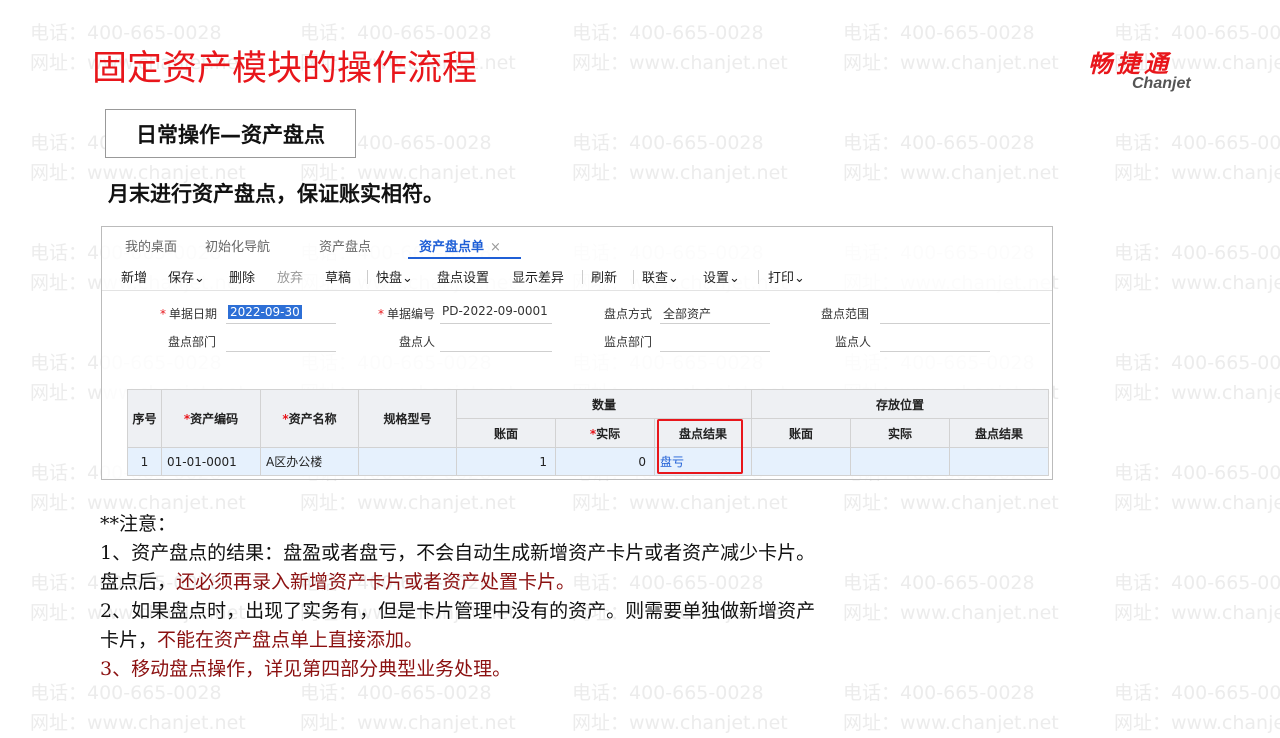 Image resolution: width=1280 pixels, height=738 pixels. What do you see at coordinates (276, 194) in the screenshot?
I see `slide-subtitle: 月末进行资产盘点，保证账实相符。` at bounding box center [276, 194].